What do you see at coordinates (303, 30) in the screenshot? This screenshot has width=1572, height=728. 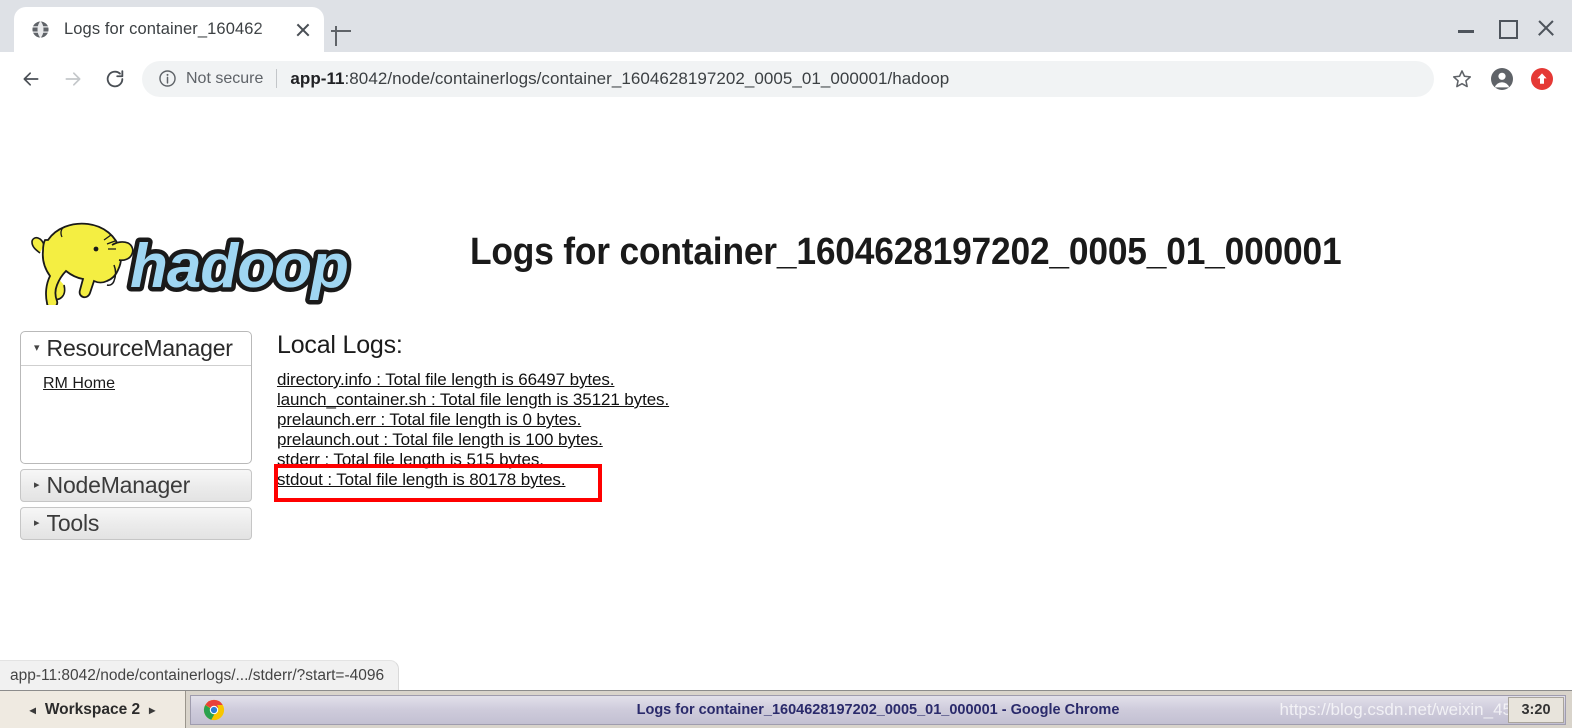 I see `tab-close-icon` at bounding box center [303, 30].